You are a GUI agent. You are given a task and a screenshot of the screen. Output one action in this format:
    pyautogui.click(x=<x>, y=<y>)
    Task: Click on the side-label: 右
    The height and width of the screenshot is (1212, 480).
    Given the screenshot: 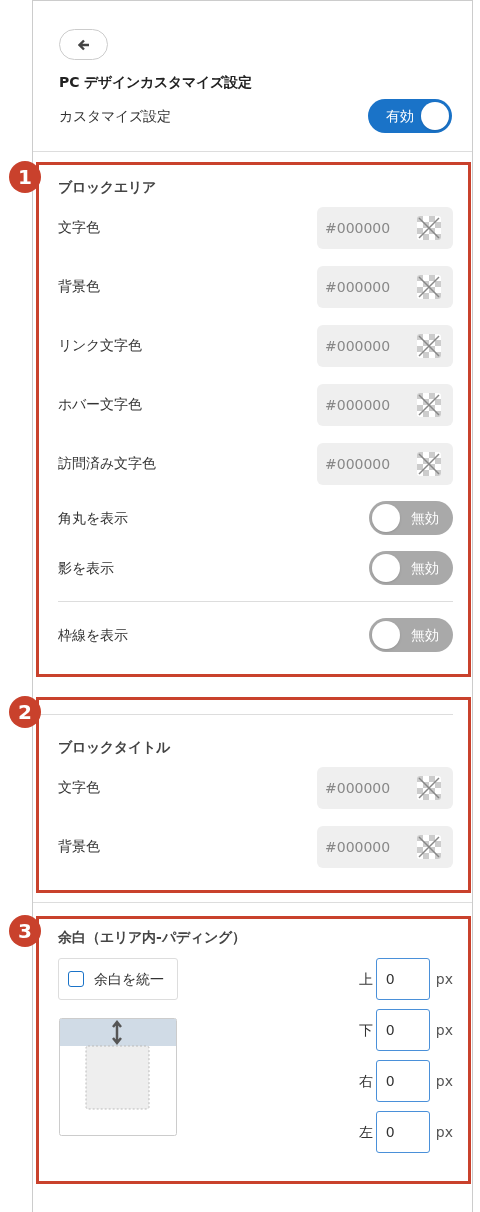 What is the action you would take?
    pyautogui.click(x=365, y=1081)
    